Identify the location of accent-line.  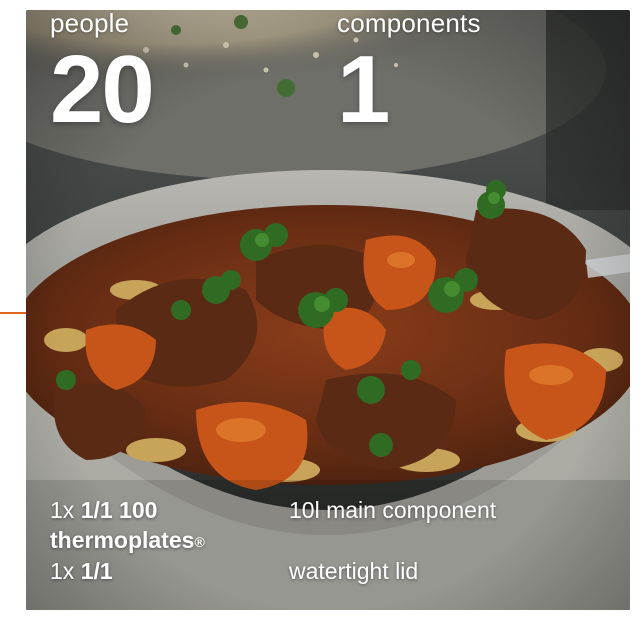
(14, 313).